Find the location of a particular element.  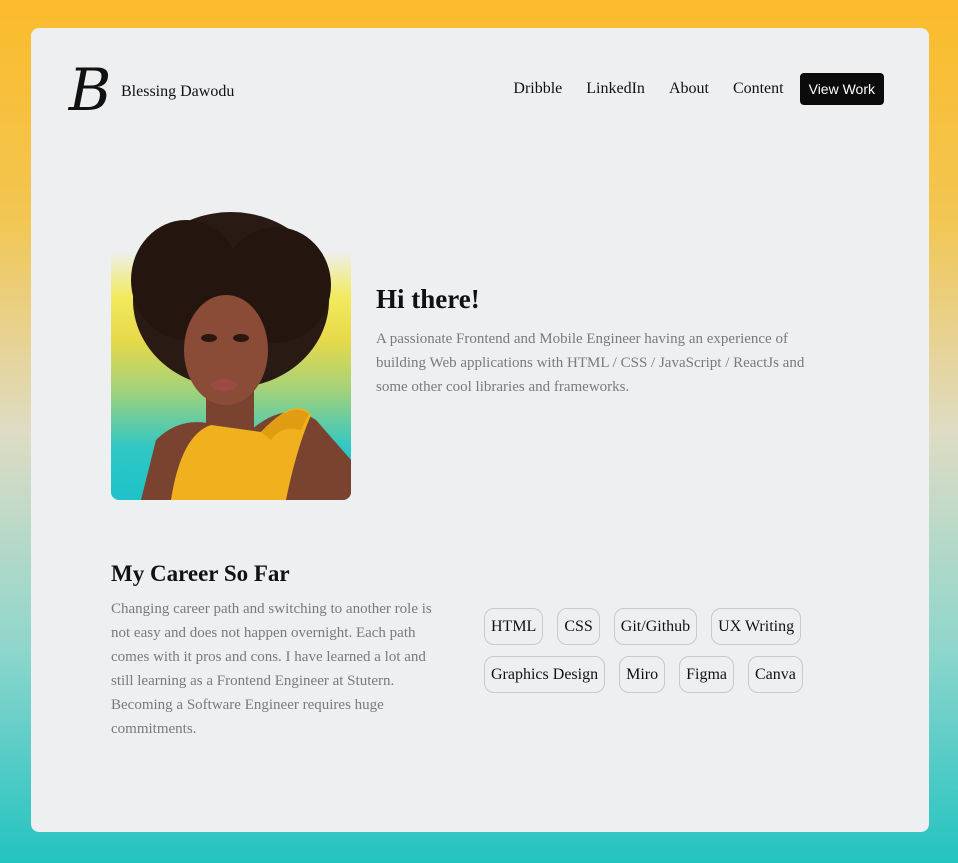

career-title: My Career So Far is located at coordinates (200, 573).